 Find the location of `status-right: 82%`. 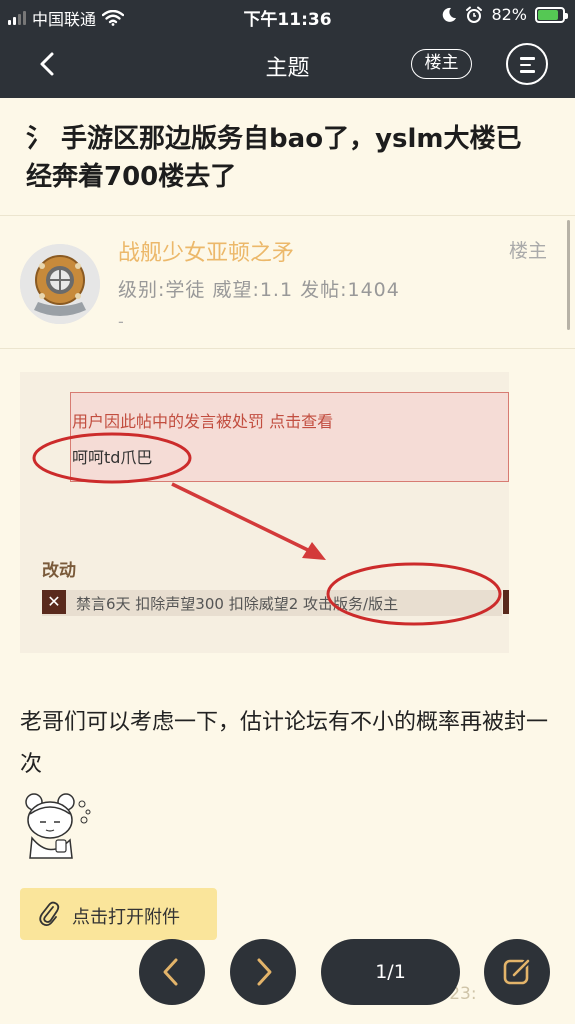

status-right: 82% is located at coordinates (504, 14).